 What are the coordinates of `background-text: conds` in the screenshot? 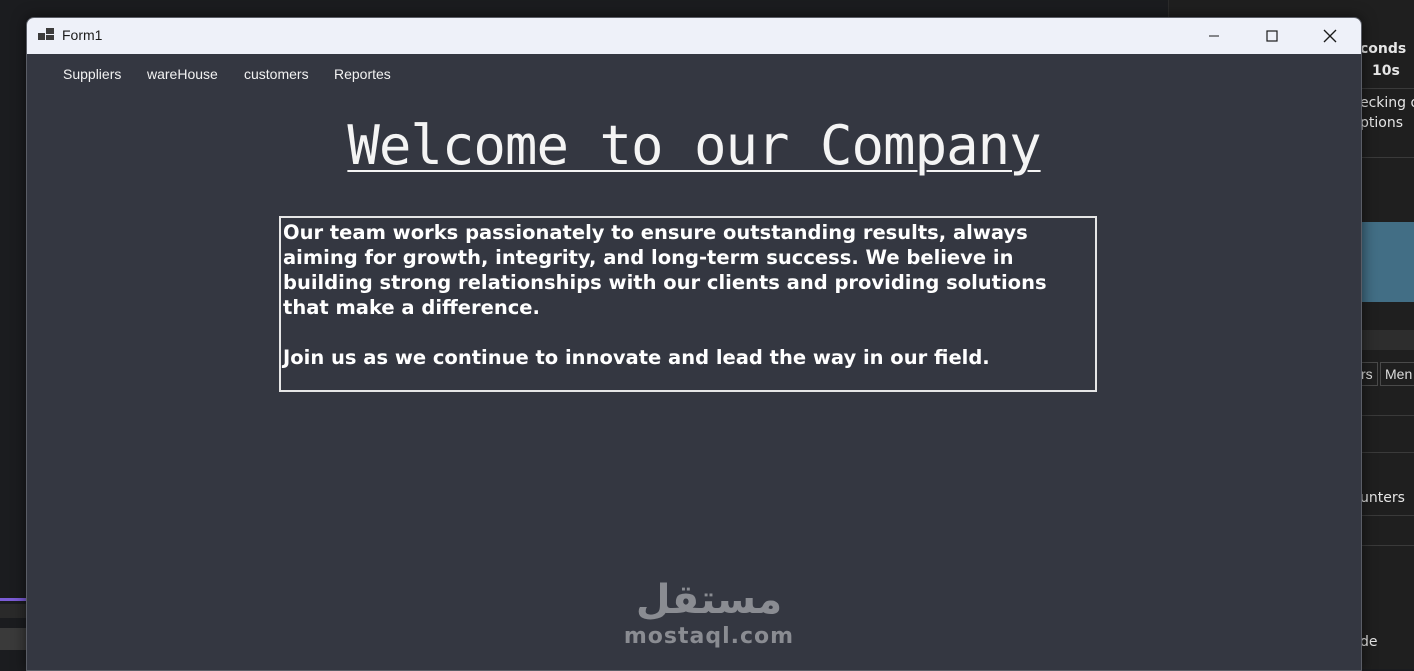 It's located at (1383, 49).